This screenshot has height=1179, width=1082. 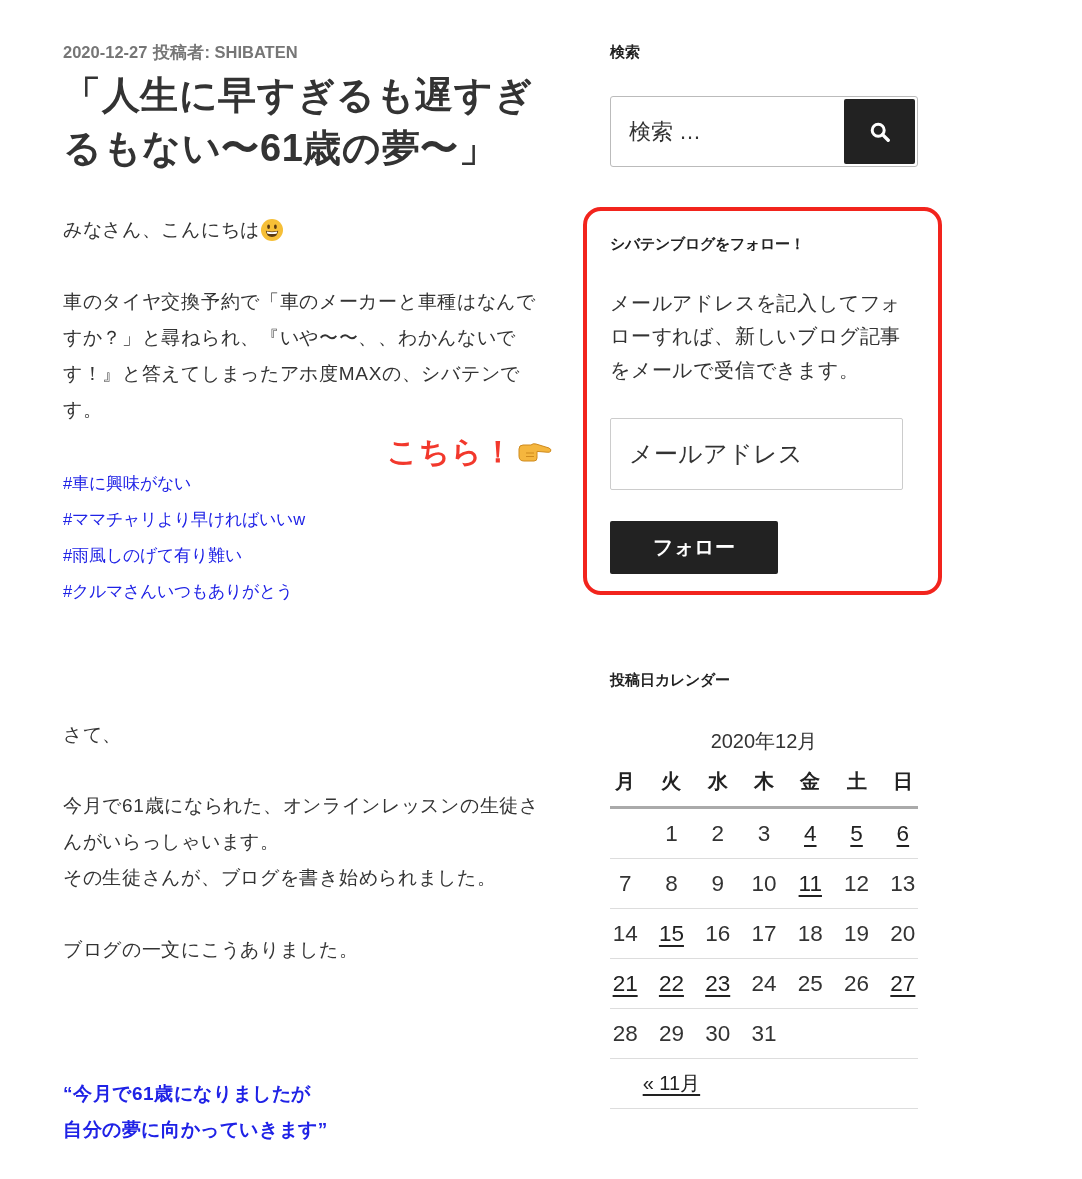 I want to click on calendar-day-link: 15, so click(x=671, y=933).